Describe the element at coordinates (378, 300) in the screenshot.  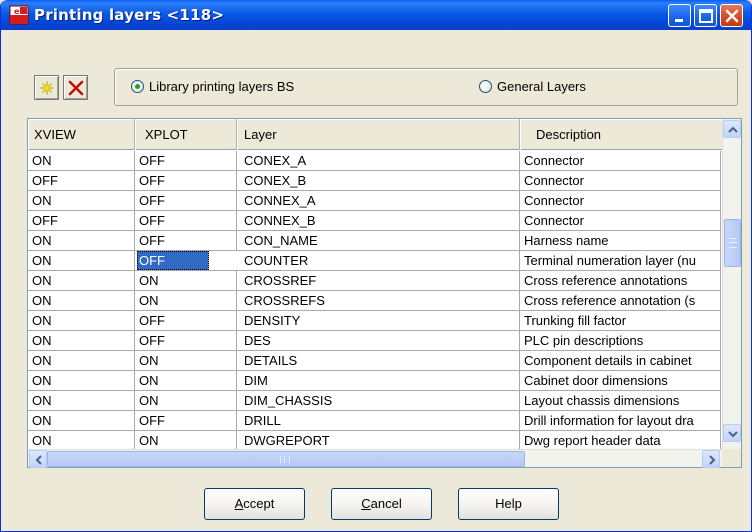
I see `cell-layer: CROSSREFS` at that location.